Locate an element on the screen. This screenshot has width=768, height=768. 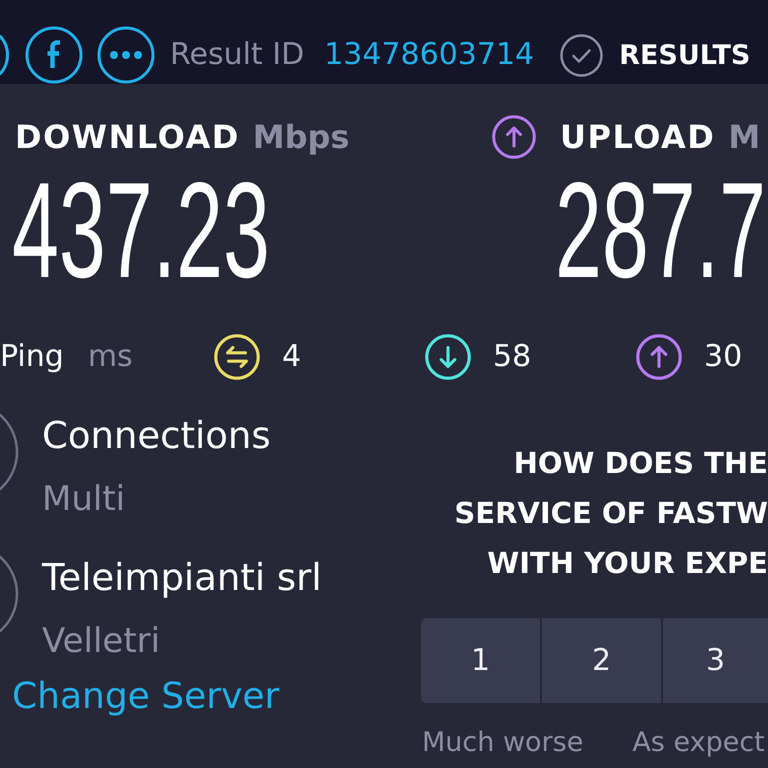
more-icon is located at coordinates (126, 55).